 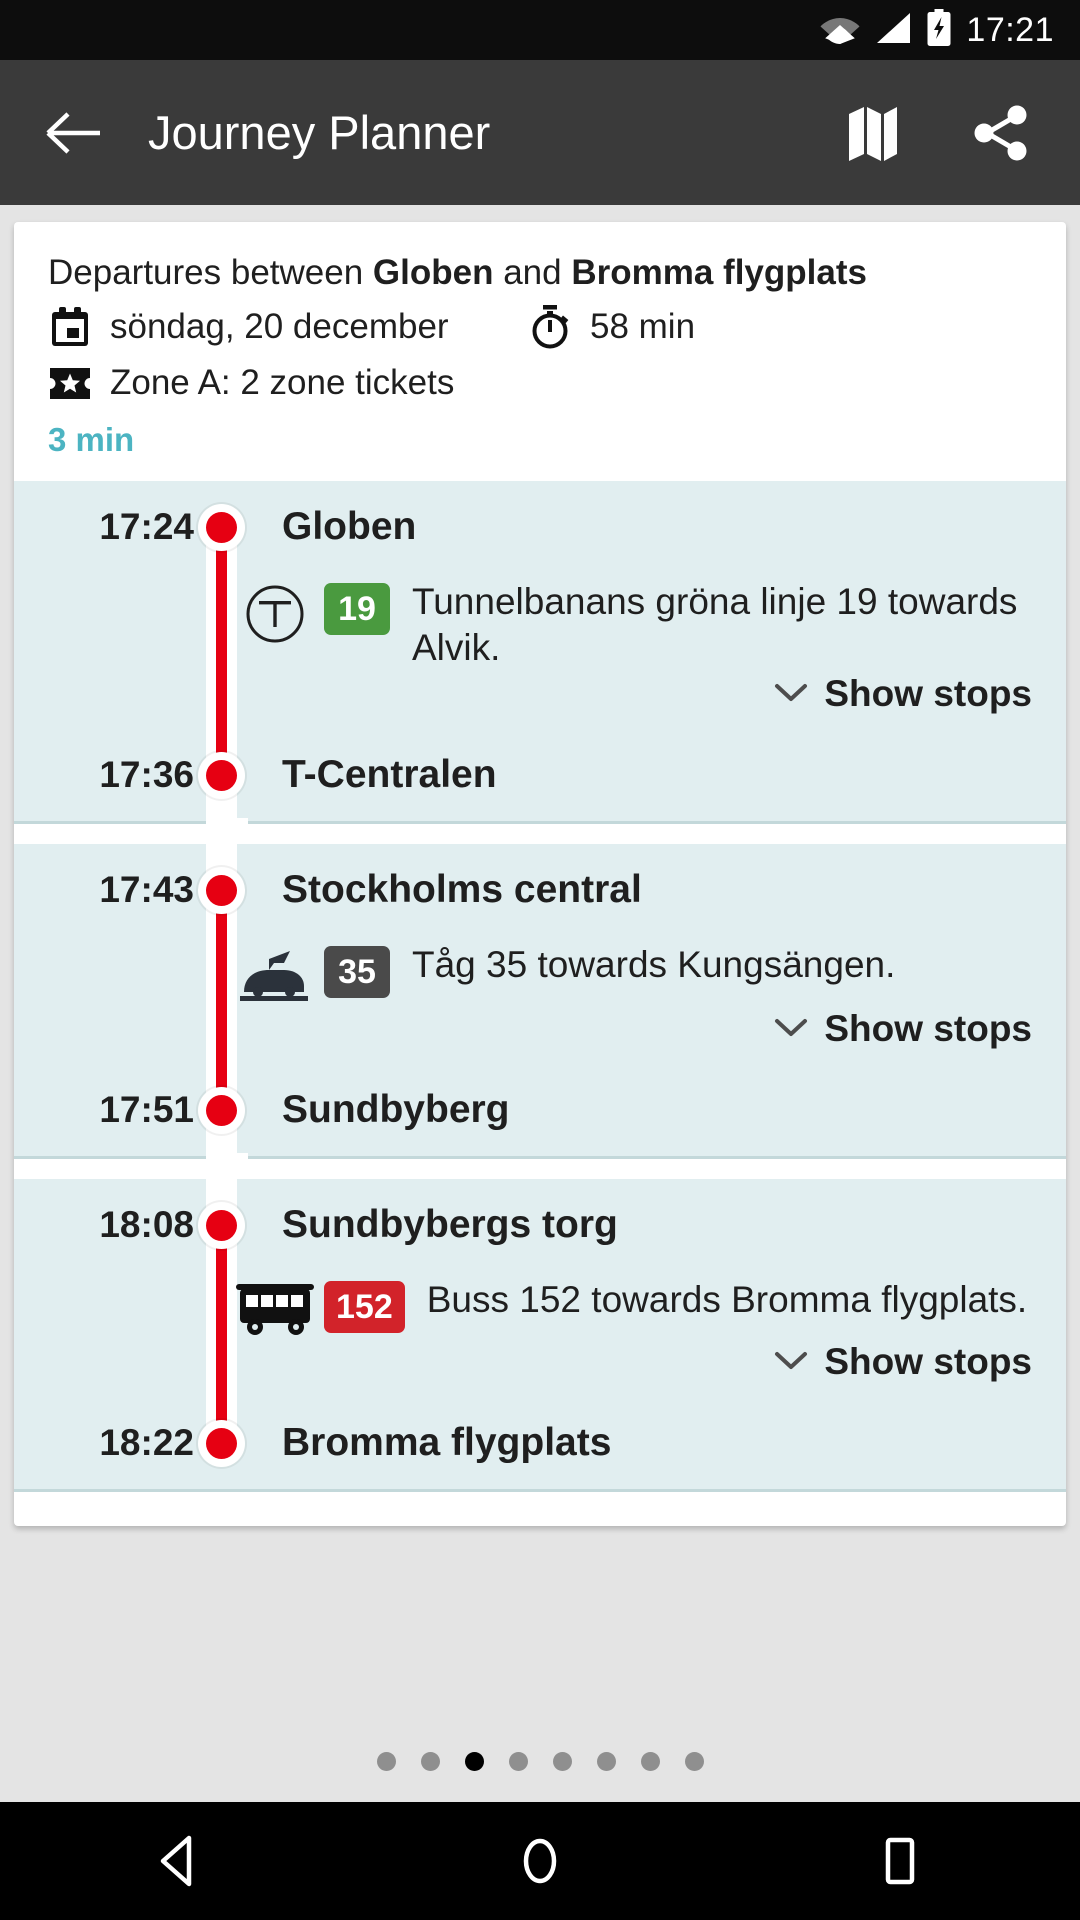 I want to click on battery-charging-icon, so click(x=939, y=30).